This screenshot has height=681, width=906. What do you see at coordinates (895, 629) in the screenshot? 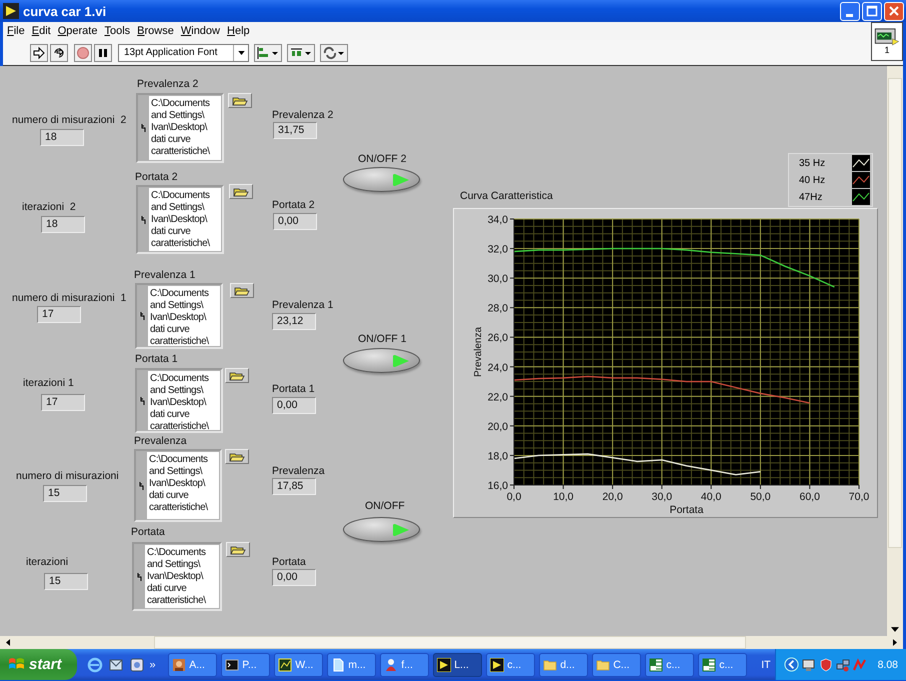
I see `down-arrow-icon` at bounding box center [895, 629].